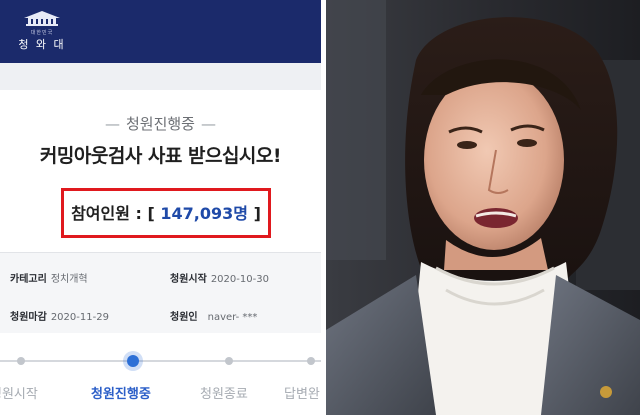 This screenshot has height=415, width=640. I want to click on end-label: 청원마감, so click(28, 317).